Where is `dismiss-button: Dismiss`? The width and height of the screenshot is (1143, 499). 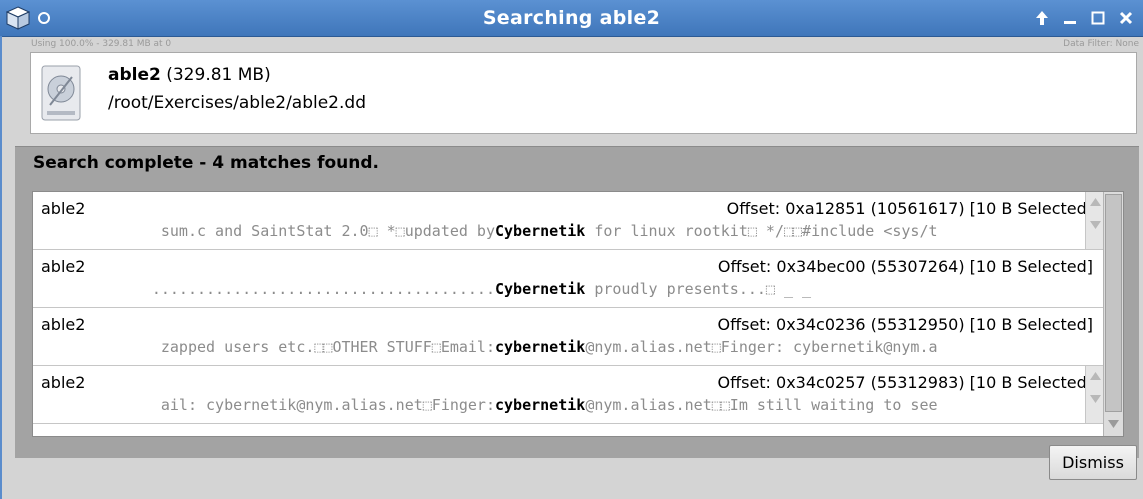 dismiss-button: Dismiss is located at coordinates (1093, 462).